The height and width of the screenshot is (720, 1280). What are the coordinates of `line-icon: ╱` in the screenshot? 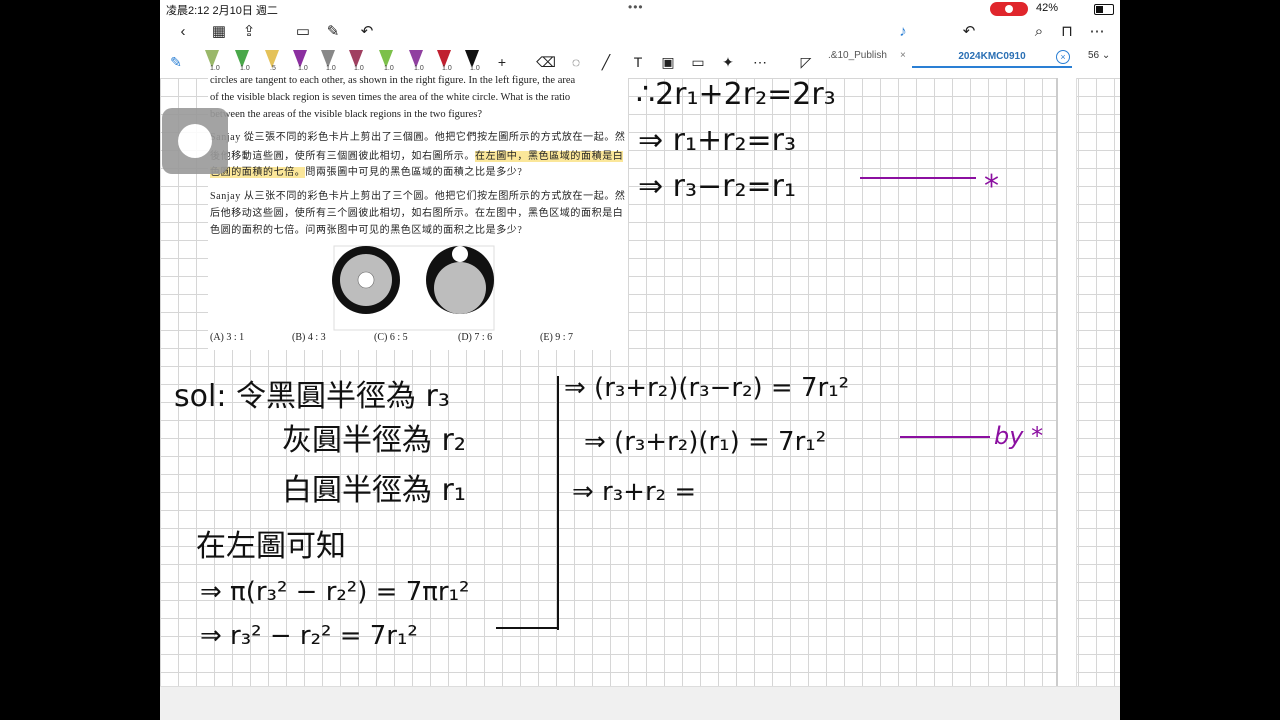 It's located at (606, 62).